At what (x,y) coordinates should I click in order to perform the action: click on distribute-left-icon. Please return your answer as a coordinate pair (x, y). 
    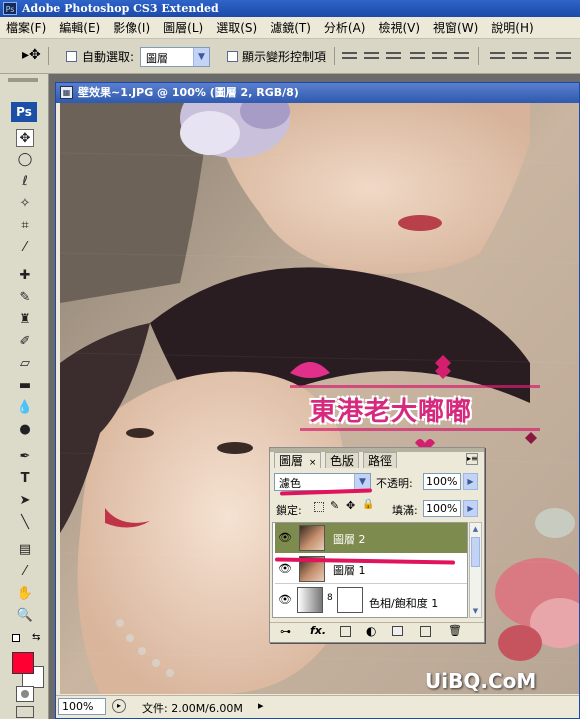
    Looking at the image, I should click on (563, 56).